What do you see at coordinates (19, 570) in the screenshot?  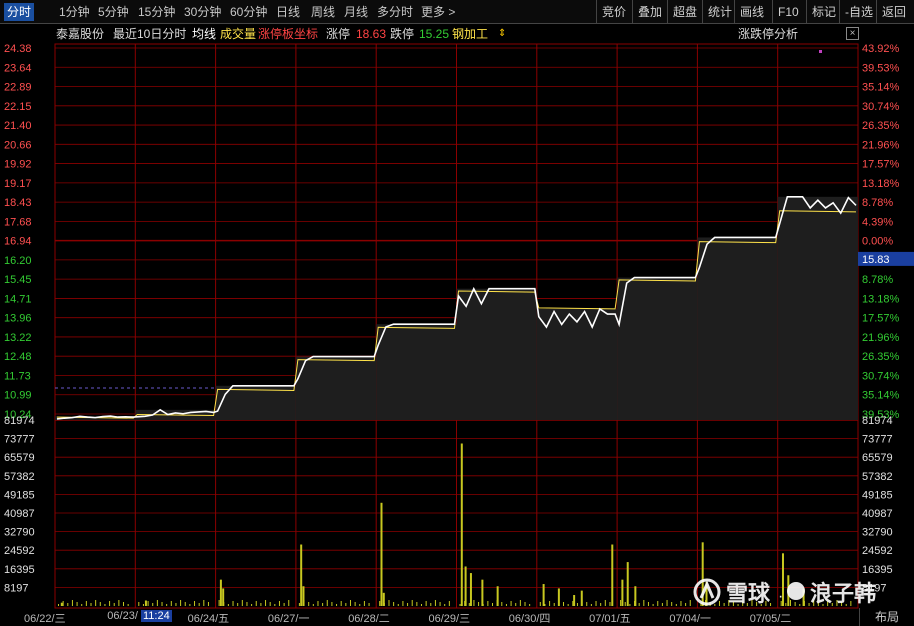 I see `volume-label-left: 16395` at bounding box center [19, 570].